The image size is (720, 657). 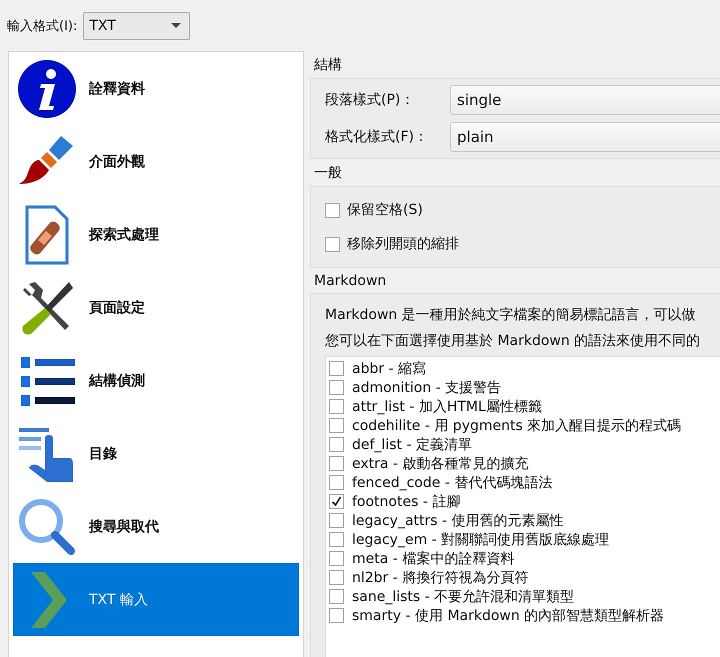 What do you see at coordinates (136, 26) in the screenshot?
I see `input-format-dropdown: TXT` at bounding box center [136, 26].